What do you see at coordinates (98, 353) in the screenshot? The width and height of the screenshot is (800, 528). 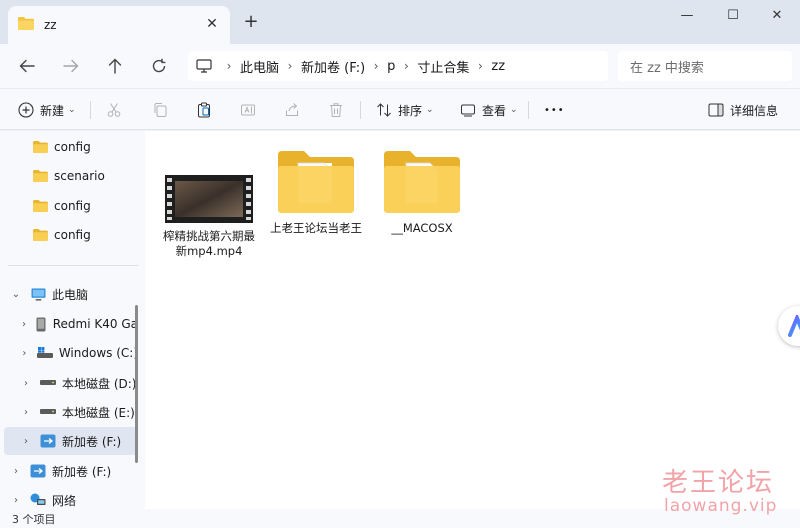 I see `sidebar-item-label: Windows (C:)` at bounding box center [98, 353].